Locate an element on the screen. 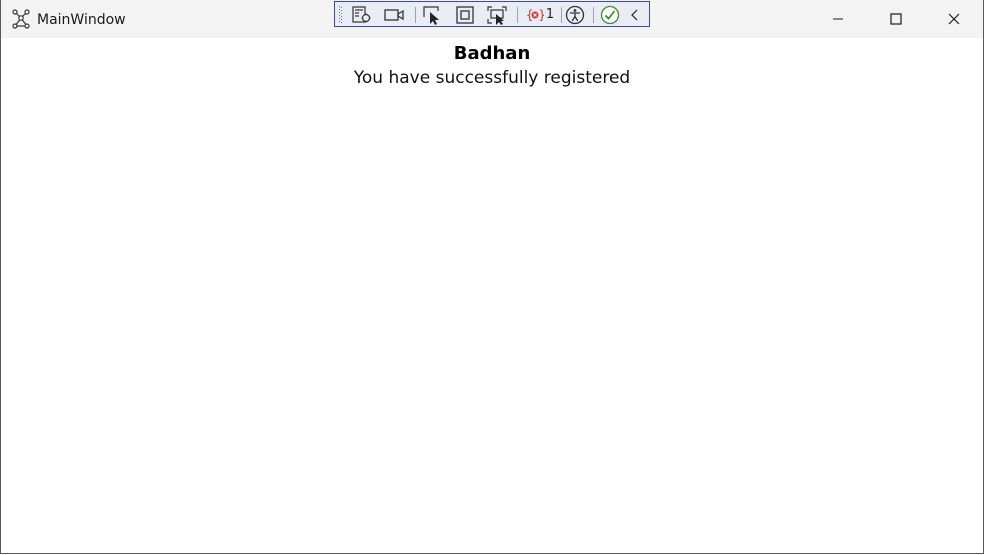  debug-toolbar: { } 1 is located at coordinates (492, 14).